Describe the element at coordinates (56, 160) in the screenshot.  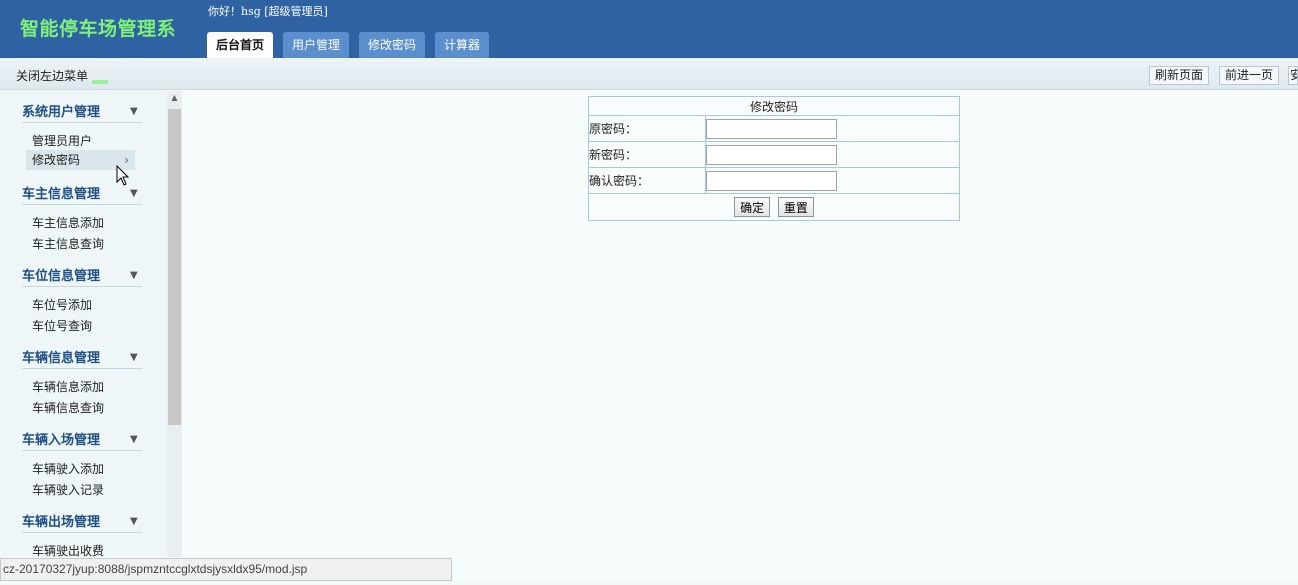
I see `sidebar-item-label: 修改密码` at that location.